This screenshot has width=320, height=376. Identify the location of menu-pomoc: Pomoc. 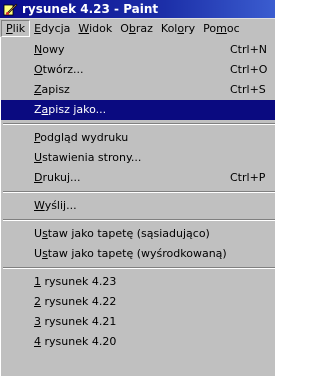
(221, 28).